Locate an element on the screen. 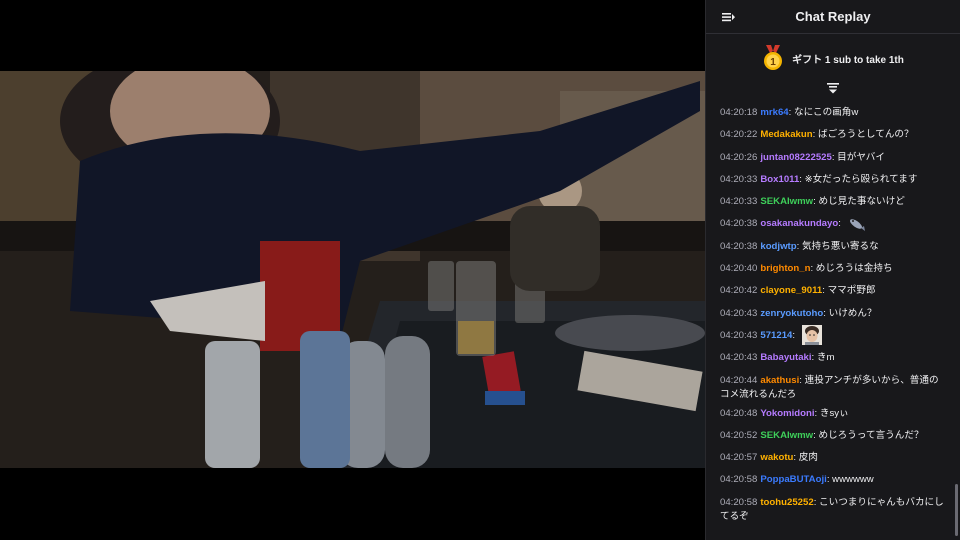 This screenshot has width=960, height=540. fish-emote-icon is located at coordinates (857, 225).